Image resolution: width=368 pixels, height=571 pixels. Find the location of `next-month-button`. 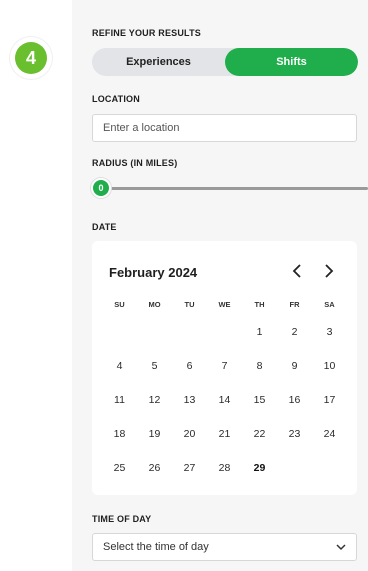

next-month-button is located at coordinates (329, 271).